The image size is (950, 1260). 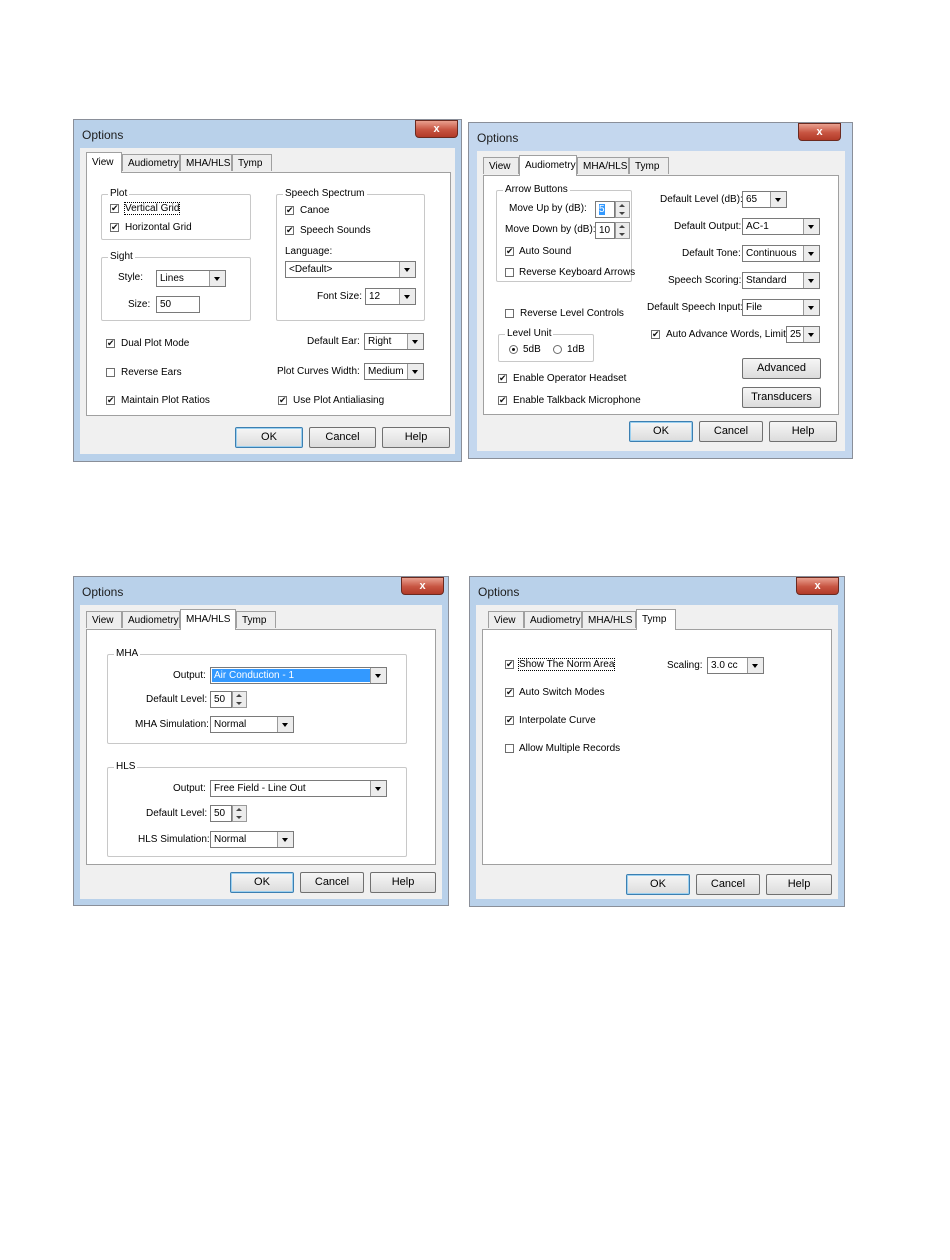 What do you see at coordinates (114, 227) in the screenshot?
I see `horizontal-grid-checkbox` at bounding box center [114, 227].